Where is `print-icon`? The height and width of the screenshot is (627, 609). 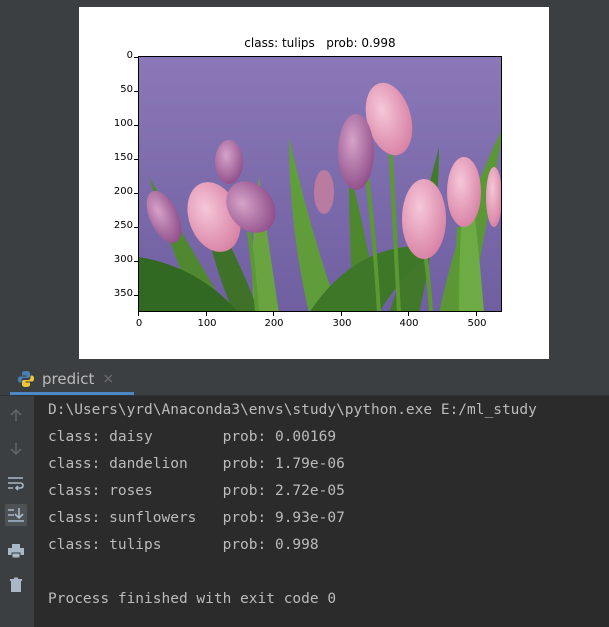
print-icon is located at coordinates (16, 551).